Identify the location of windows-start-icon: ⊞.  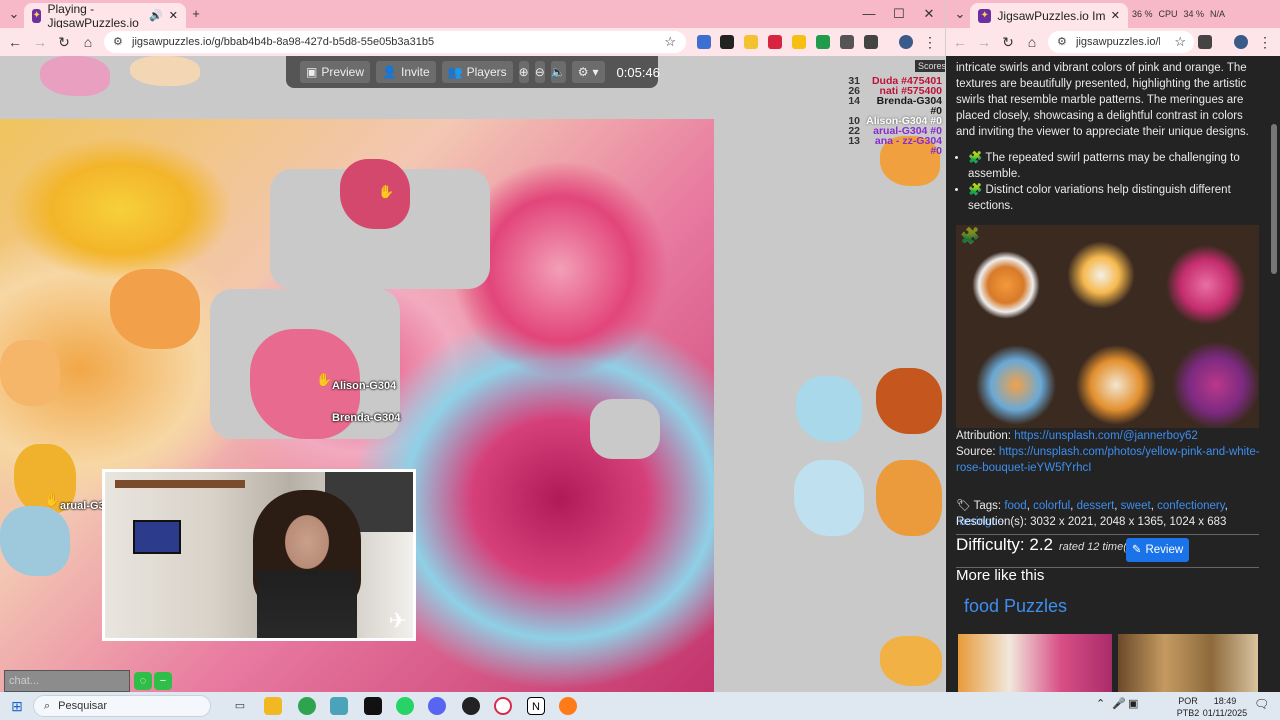
(17, 706).